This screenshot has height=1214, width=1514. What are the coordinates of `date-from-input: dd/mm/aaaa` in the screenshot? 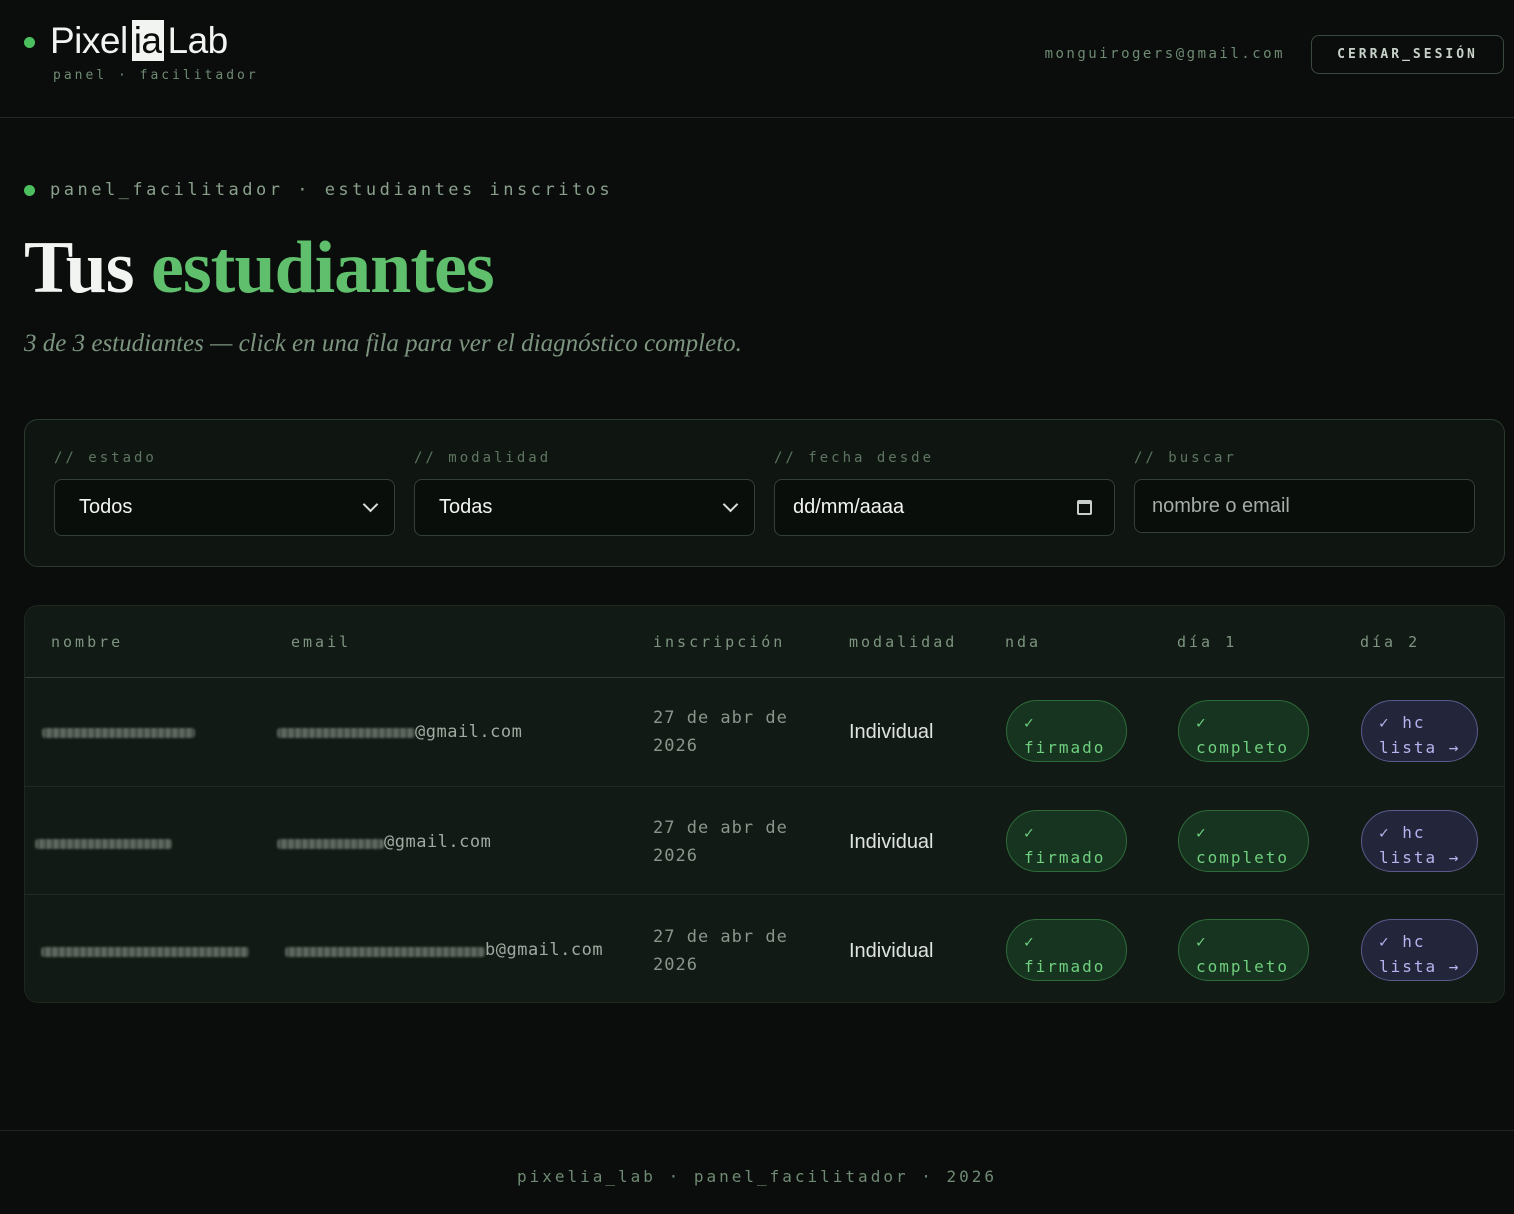 It's located at (944, 507).